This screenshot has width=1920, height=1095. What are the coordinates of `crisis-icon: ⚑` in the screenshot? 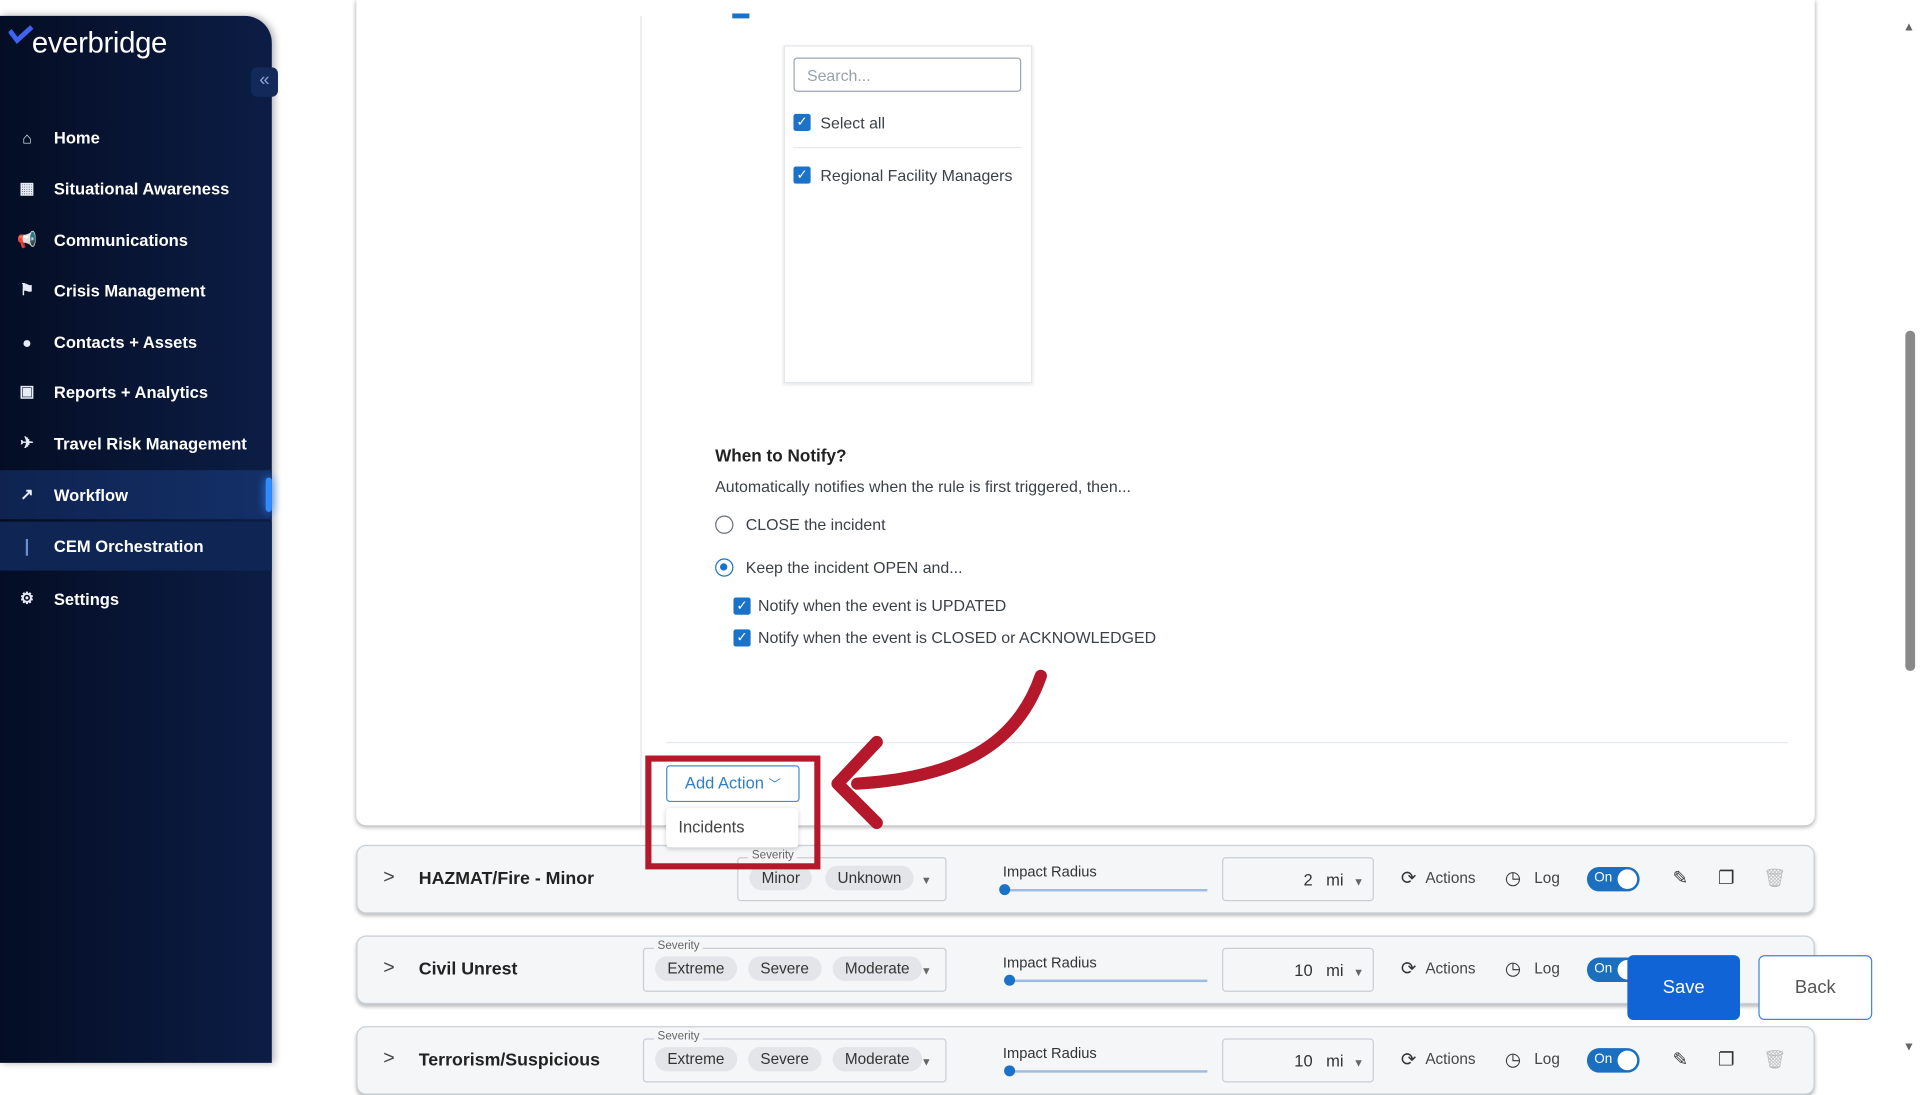 It's located at (27, 289).